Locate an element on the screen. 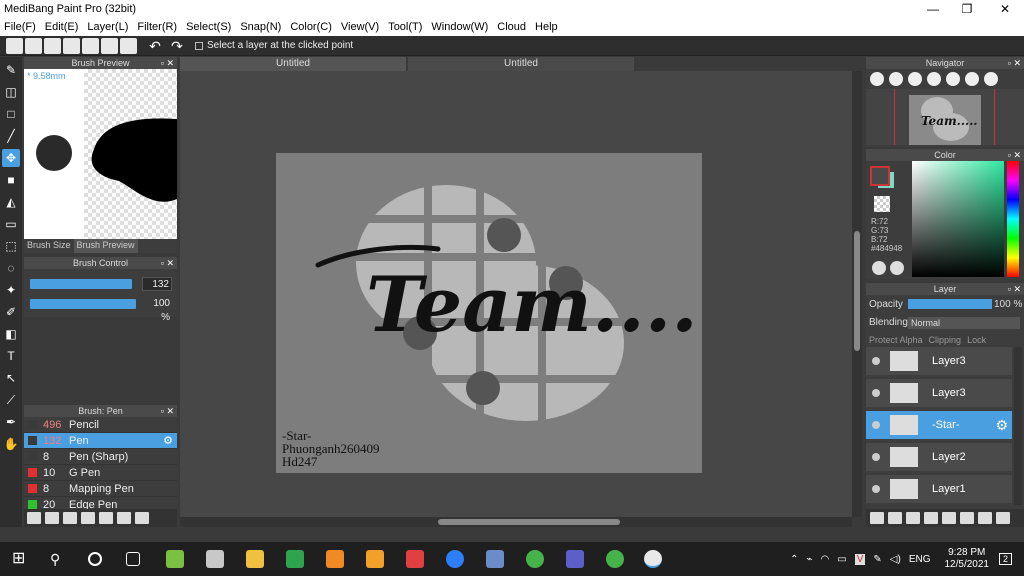  folder-open-icon is located at coordinates (124, 518).